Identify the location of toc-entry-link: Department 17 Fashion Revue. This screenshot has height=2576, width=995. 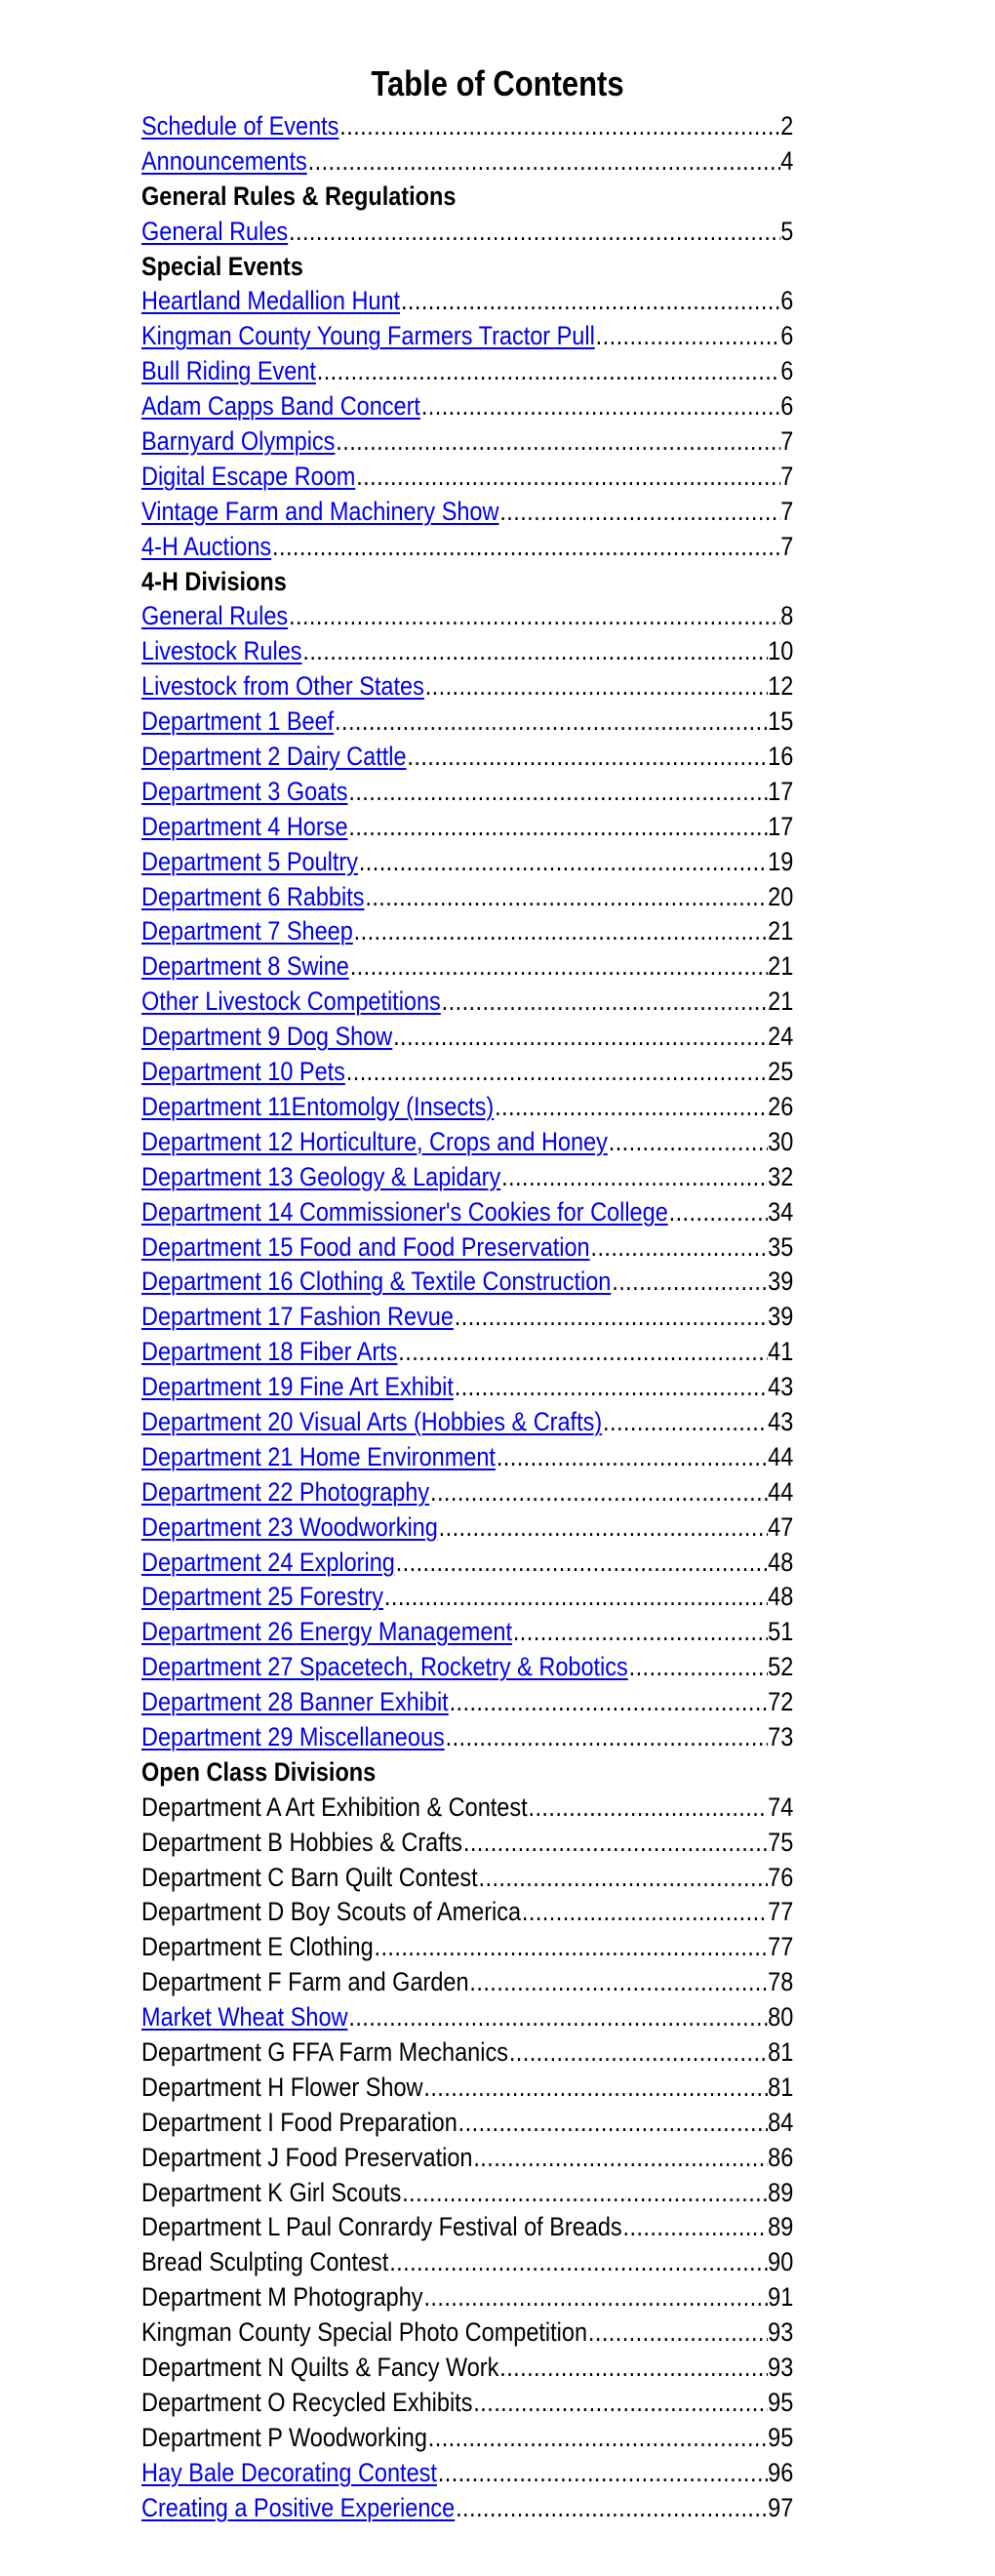
(297, 1317).